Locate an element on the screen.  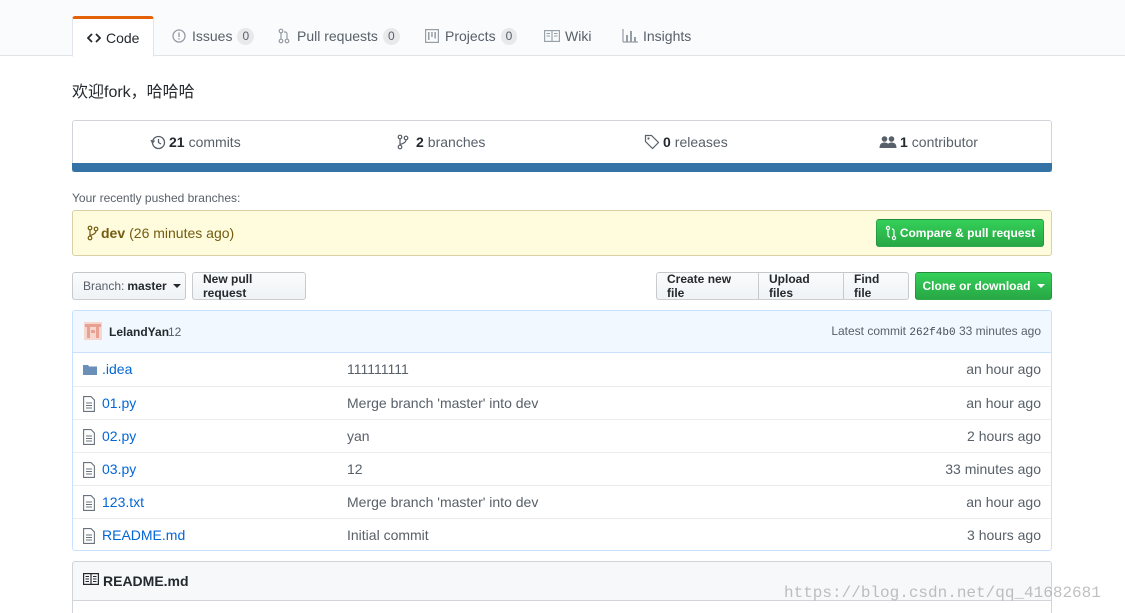
file-commit-message: Initial commit is located at coordinates (388, 535).